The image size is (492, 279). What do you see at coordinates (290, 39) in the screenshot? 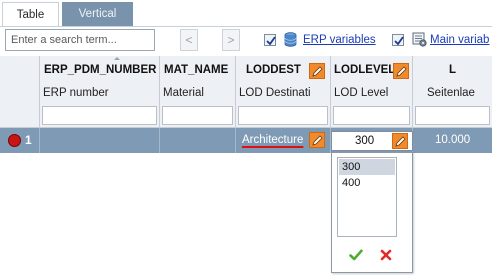
I see `database-icon` at bounding box center [290, 39].